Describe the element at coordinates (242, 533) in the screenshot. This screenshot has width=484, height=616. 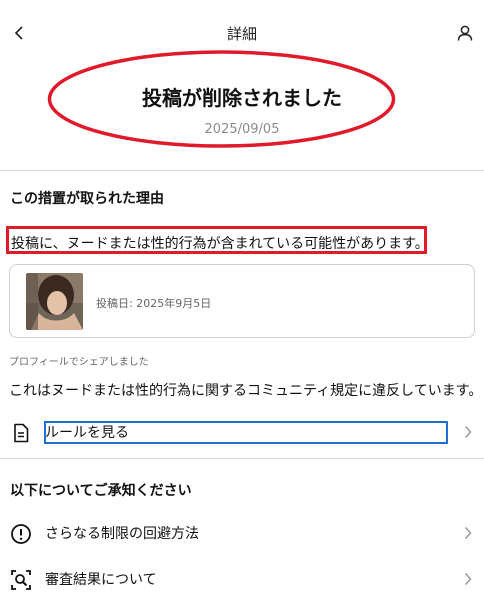
I see `notice-item-avoid-restrictions: さらなる制限の回避方法` at that location.